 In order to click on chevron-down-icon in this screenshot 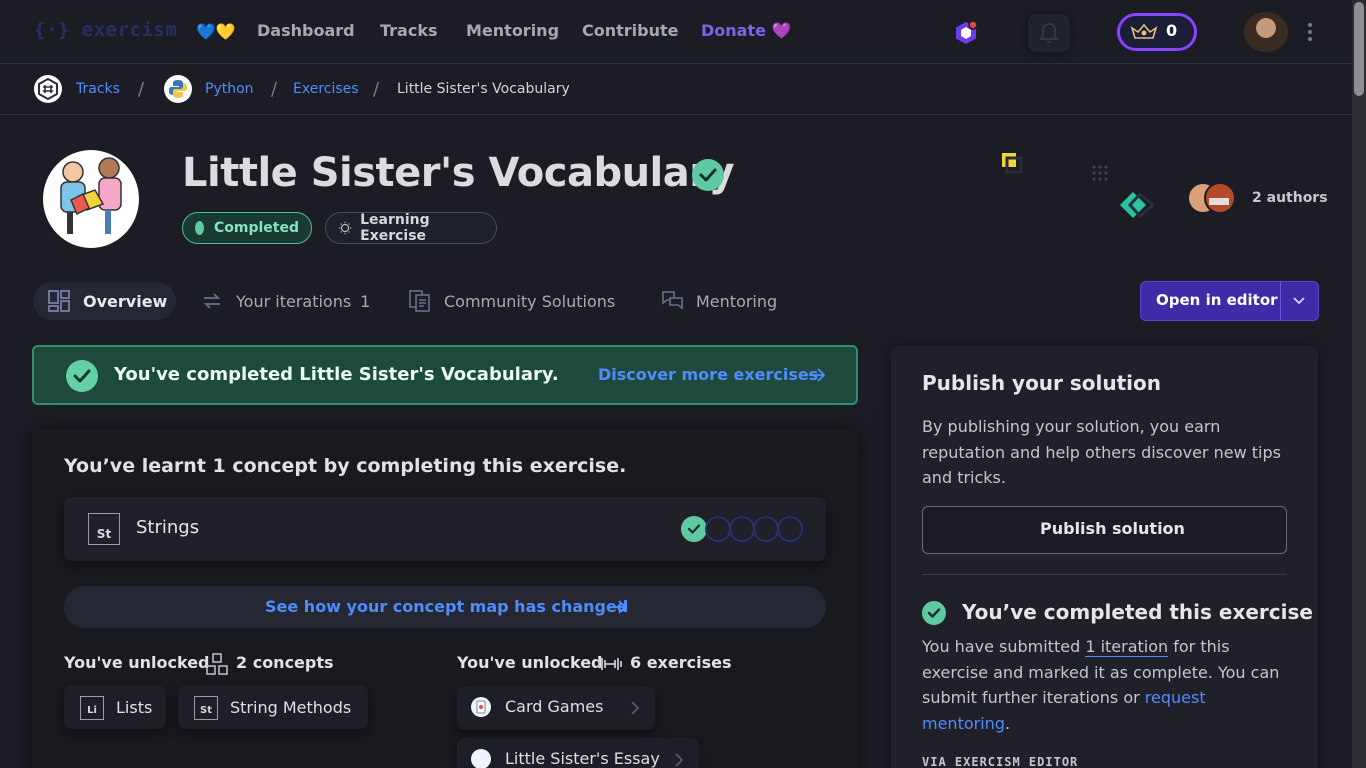, I will do `click(1299, 301)`.